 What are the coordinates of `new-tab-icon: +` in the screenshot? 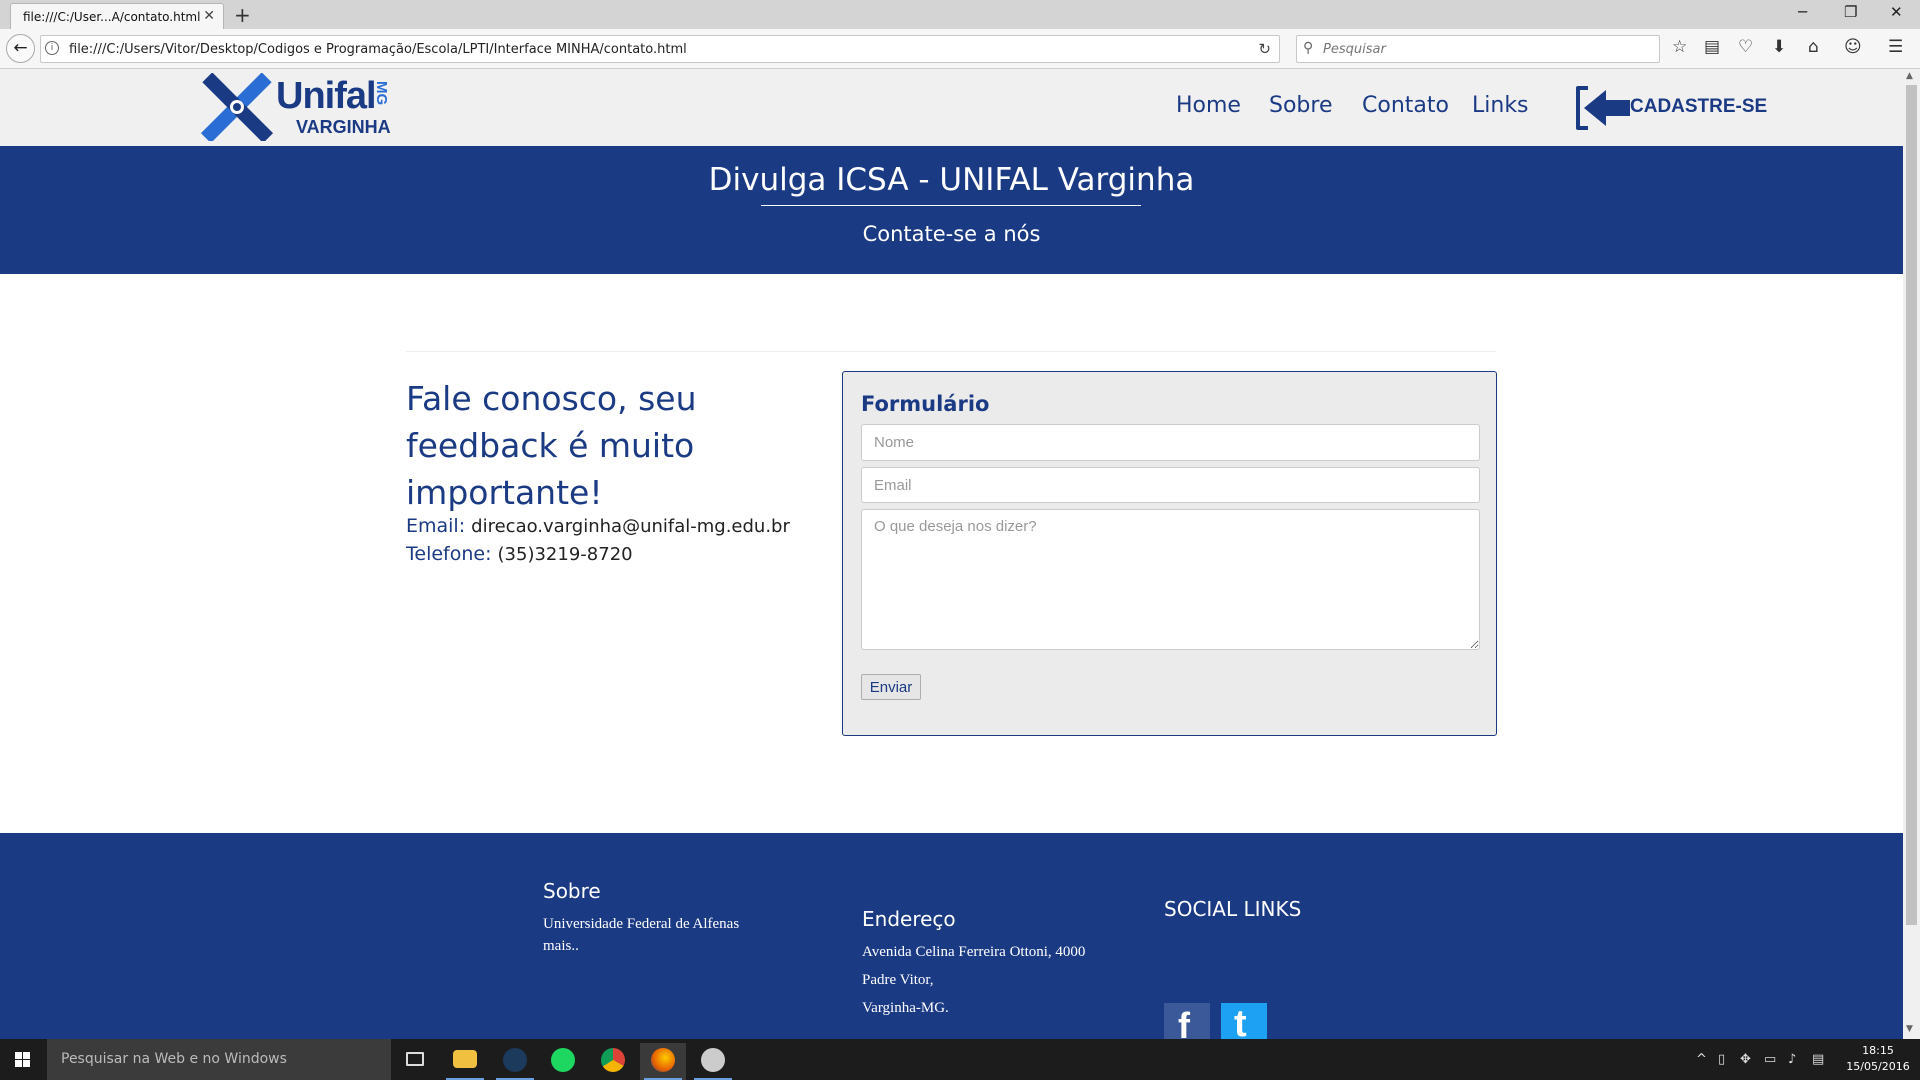 It's located at (242, 15).